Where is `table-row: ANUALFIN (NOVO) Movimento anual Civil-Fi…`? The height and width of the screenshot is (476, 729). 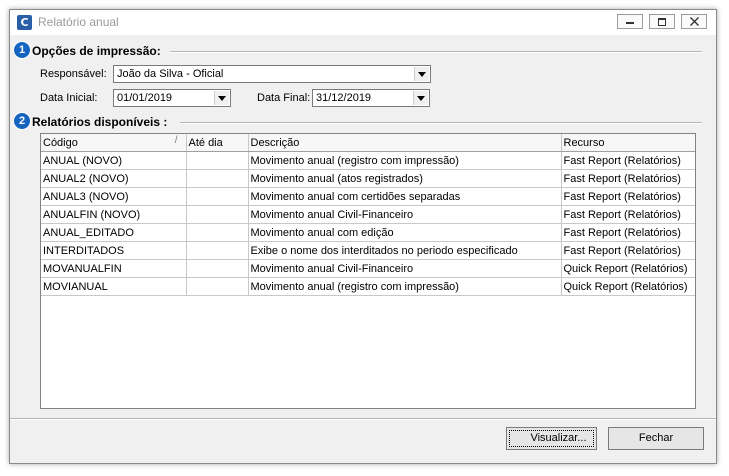
table-row: ANUALFIN (NOVO) Movimento anual Civil-Fi… is located at coordinates (368, 214).